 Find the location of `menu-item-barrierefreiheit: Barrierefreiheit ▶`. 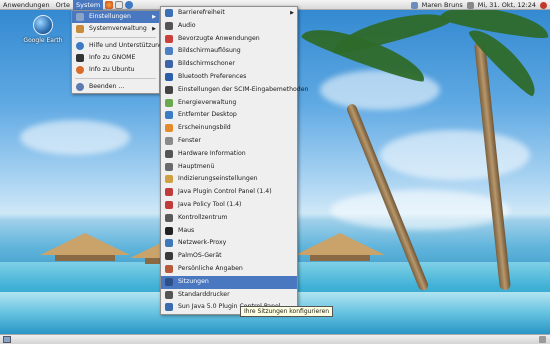

menu-item-barrierefreiheit: Barrierefreiheit ▶ is located at coordinates (229, 13).